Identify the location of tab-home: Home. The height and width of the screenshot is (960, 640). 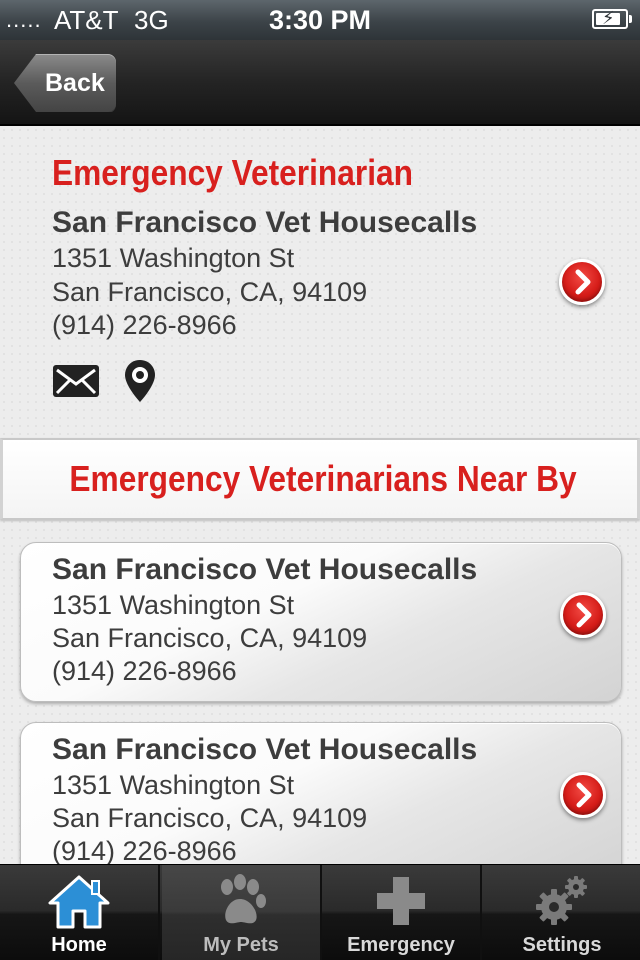
(80, 912).